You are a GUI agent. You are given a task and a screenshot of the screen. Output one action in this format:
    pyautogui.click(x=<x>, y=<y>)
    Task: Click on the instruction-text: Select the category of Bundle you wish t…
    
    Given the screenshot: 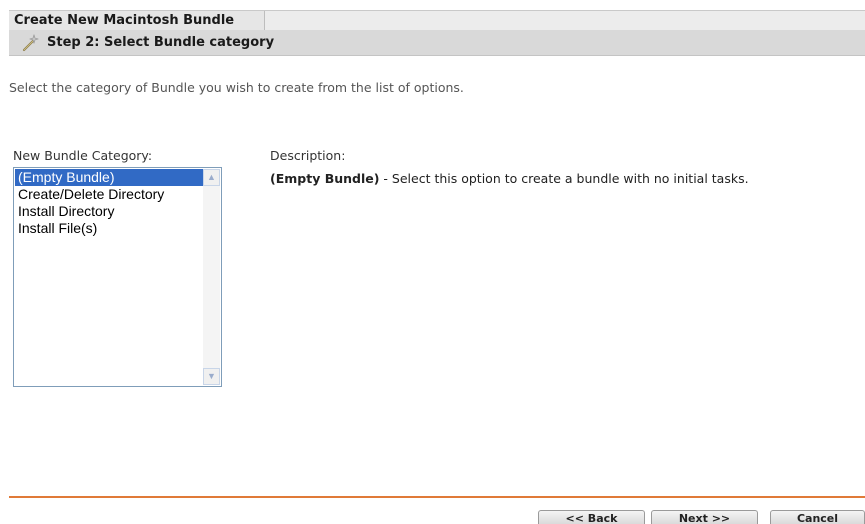 What is the action you would take?
    pyautogui.click(x=236, y=87)
    